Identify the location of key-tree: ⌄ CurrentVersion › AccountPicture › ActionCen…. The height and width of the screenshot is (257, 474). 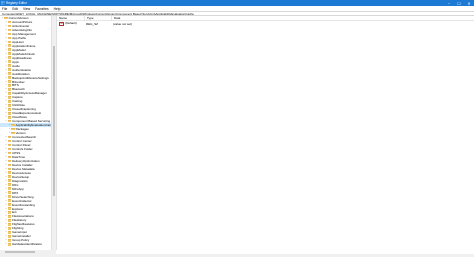
(26, 133).